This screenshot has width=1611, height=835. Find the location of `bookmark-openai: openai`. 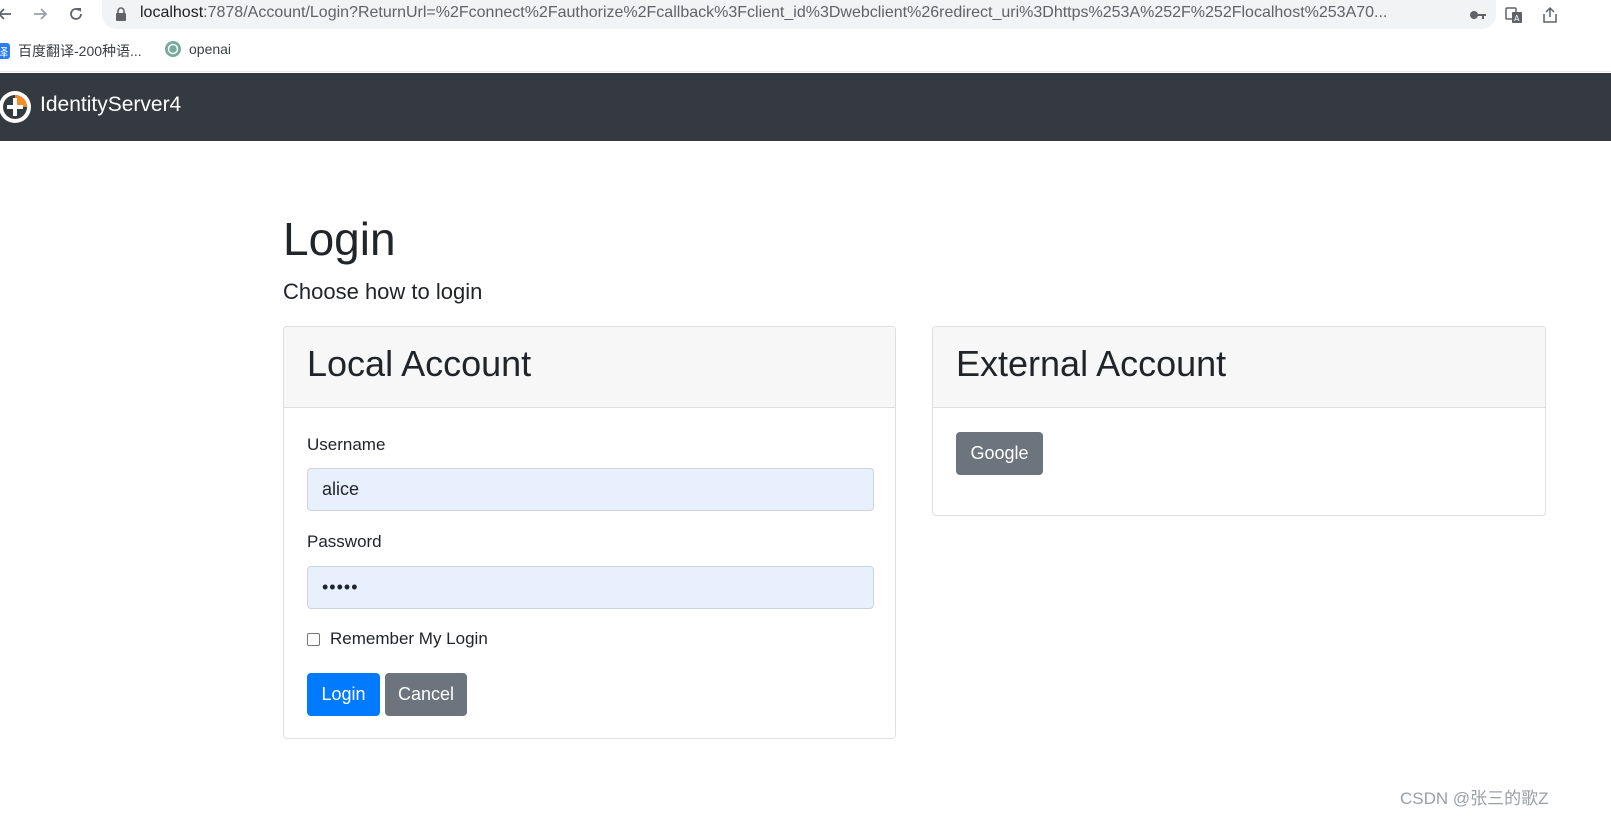

bookmark-openai: openai is located at coordinates (198, 49).